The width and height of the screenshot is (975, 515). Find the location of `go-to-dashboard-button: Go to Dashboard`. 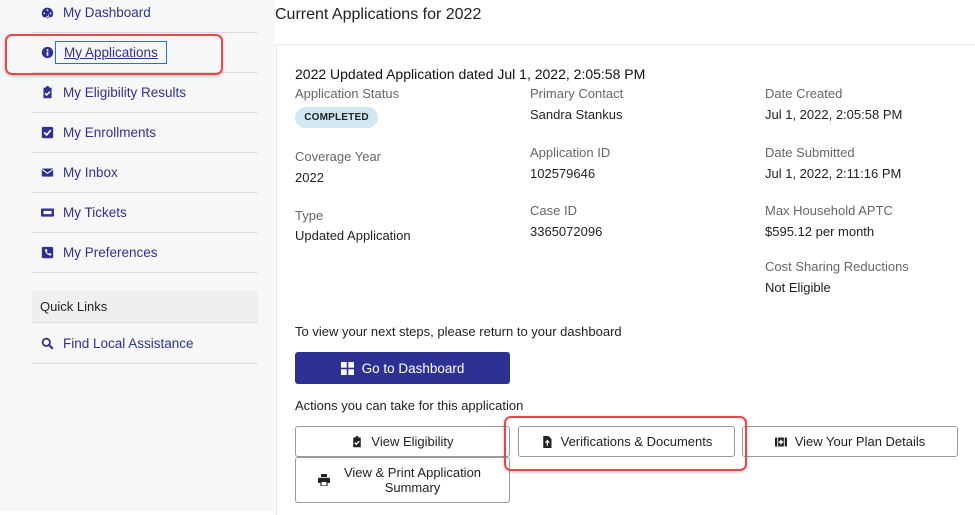

go-to-dashboard-button: Go to Dashboard is located at coordinates (402, 368).